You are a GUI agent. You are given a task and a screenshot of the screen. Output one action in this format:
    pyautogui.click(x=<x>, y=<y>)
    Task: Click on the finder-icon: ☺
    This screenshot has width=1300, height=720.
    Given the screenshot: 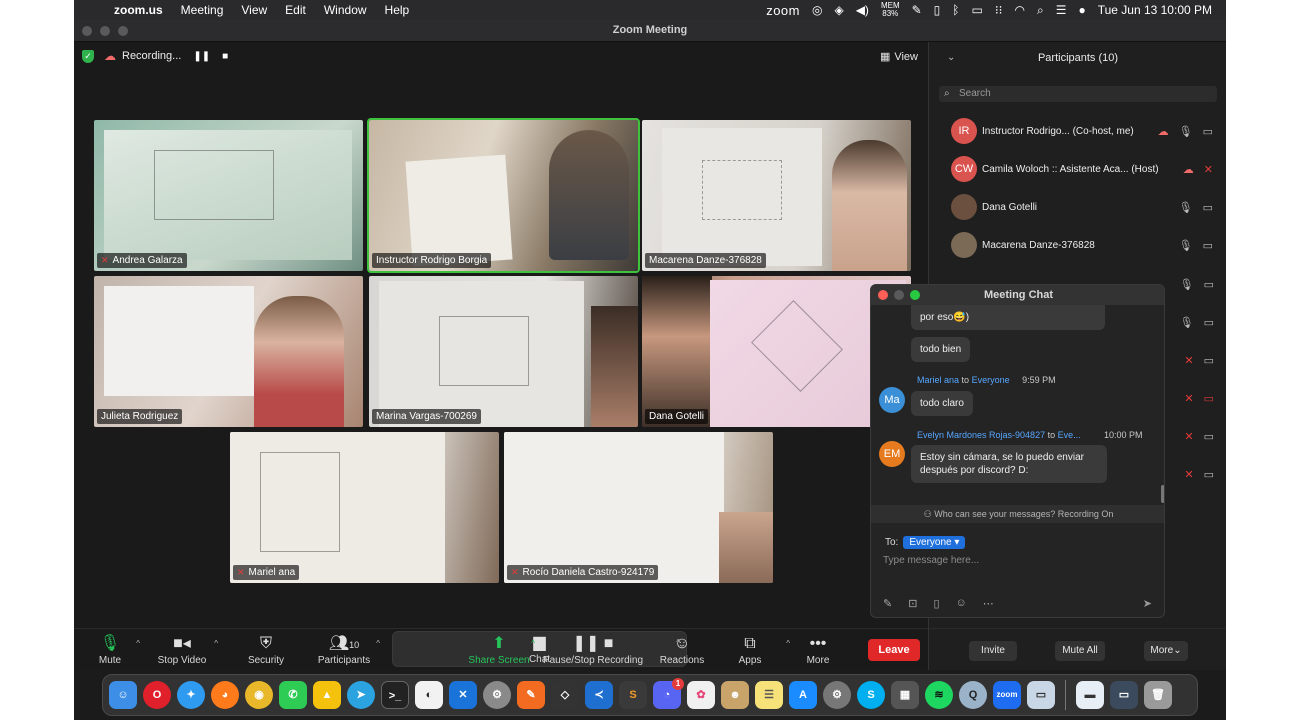 What is the action you would take?
    pyautogui.click(x=123, y=695)
    